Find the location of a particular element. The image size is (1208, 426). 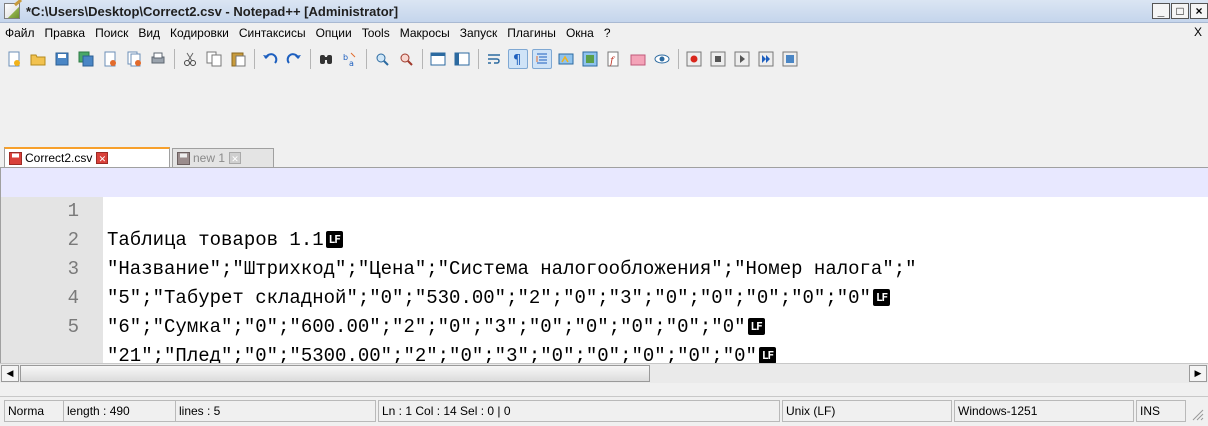

close-all-icon is located at coordinates (134, 59).